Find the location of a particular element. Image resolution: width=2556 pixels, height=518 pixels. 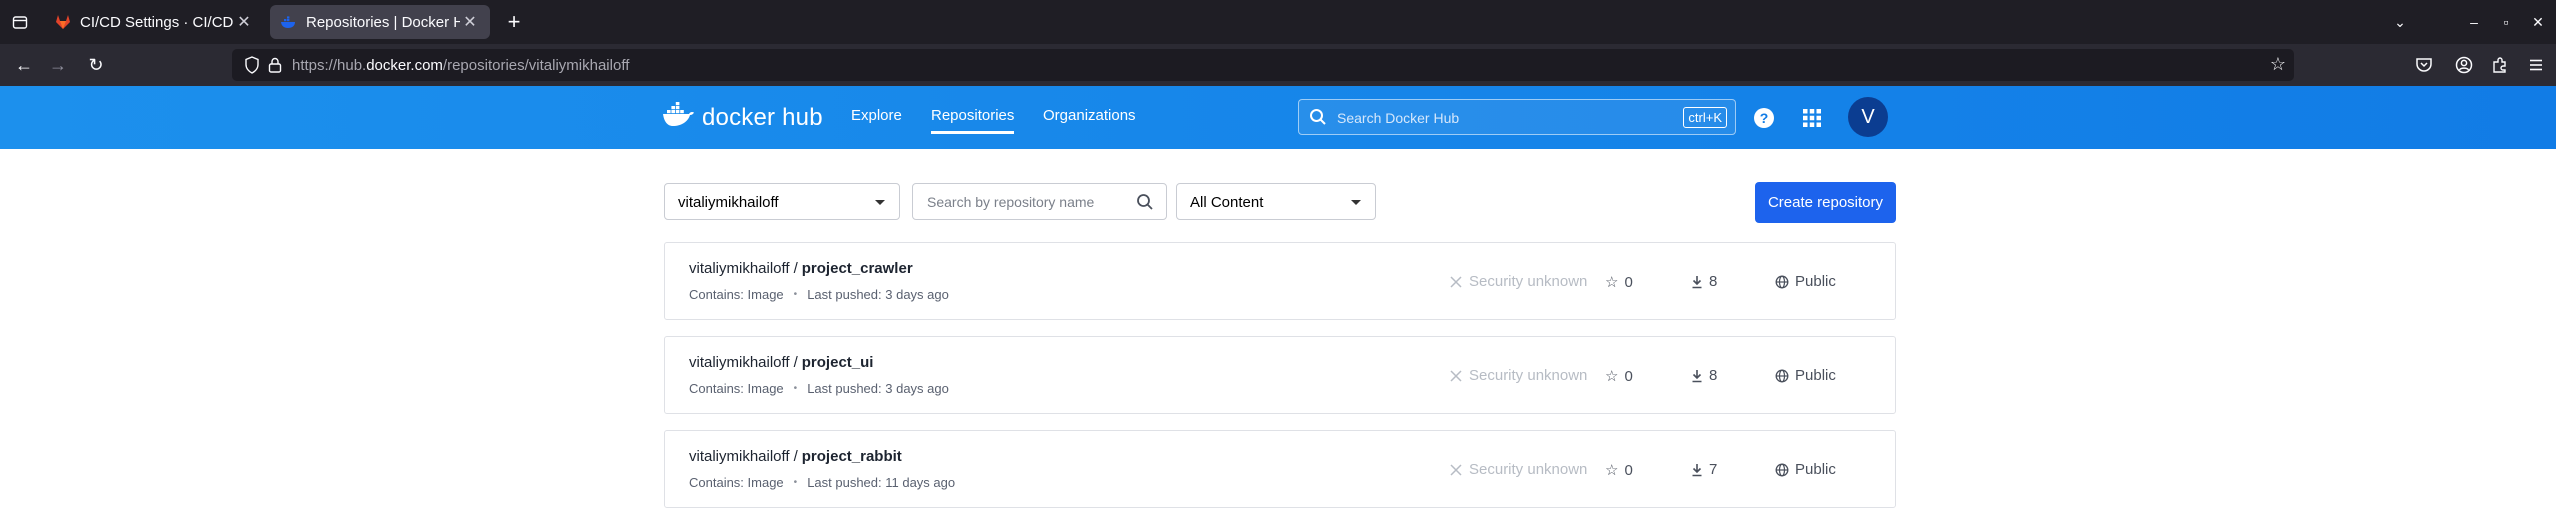

tab-docker-hub: Repositories | Docker Hub ✕ is located at coordinates (380, 22).